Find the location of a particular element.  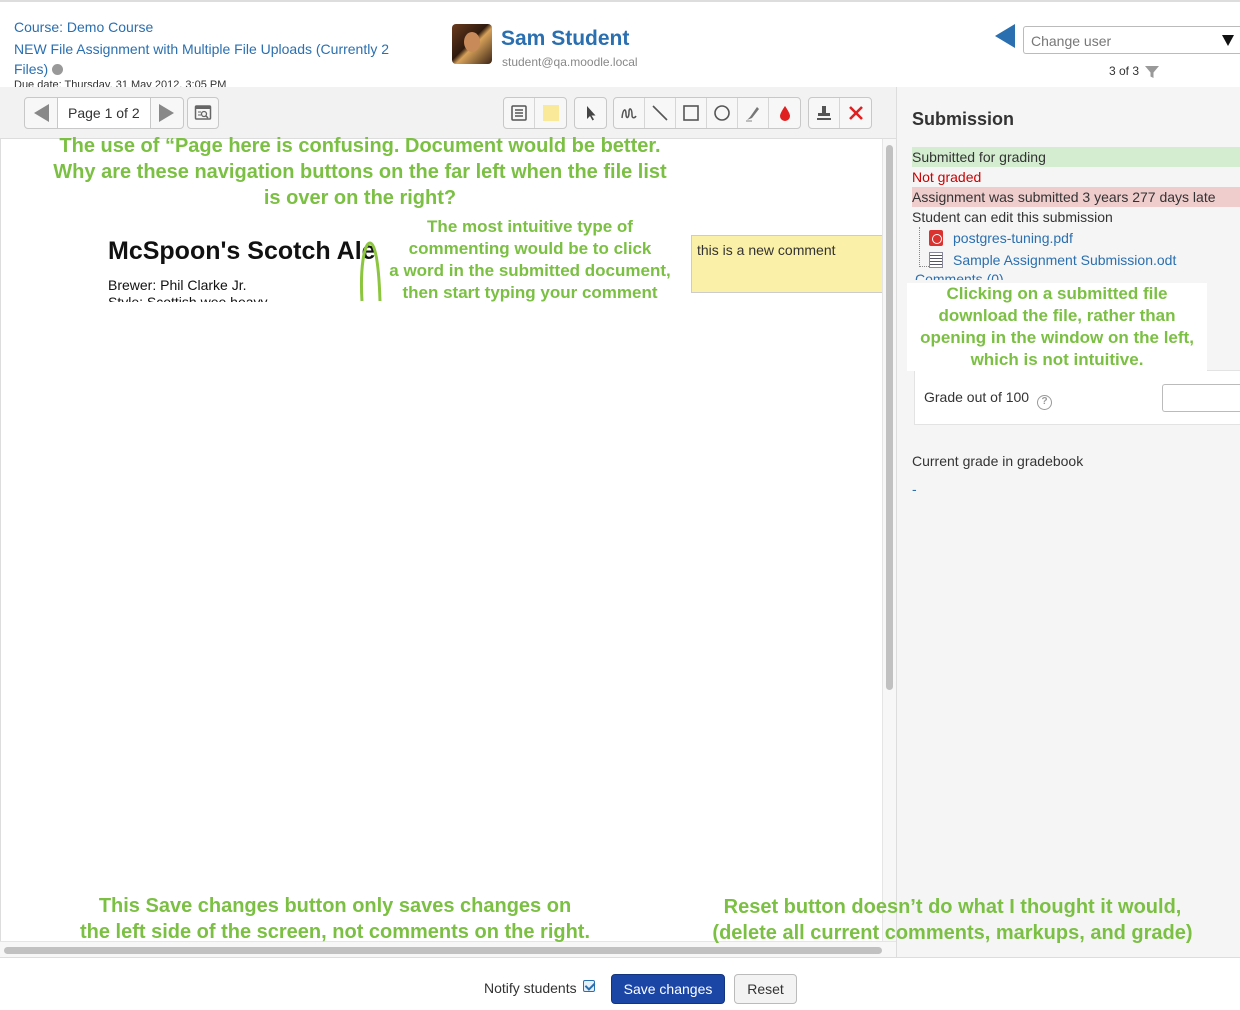

highlight-icon is located at coordinates (752, 114).